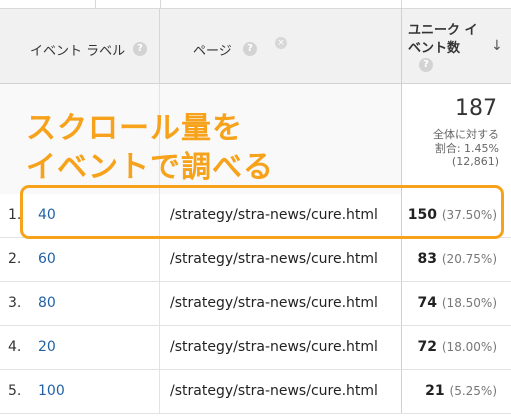 This screenshot has width=511, height=416. I want to click on row-index: 4., so click(15, 347).